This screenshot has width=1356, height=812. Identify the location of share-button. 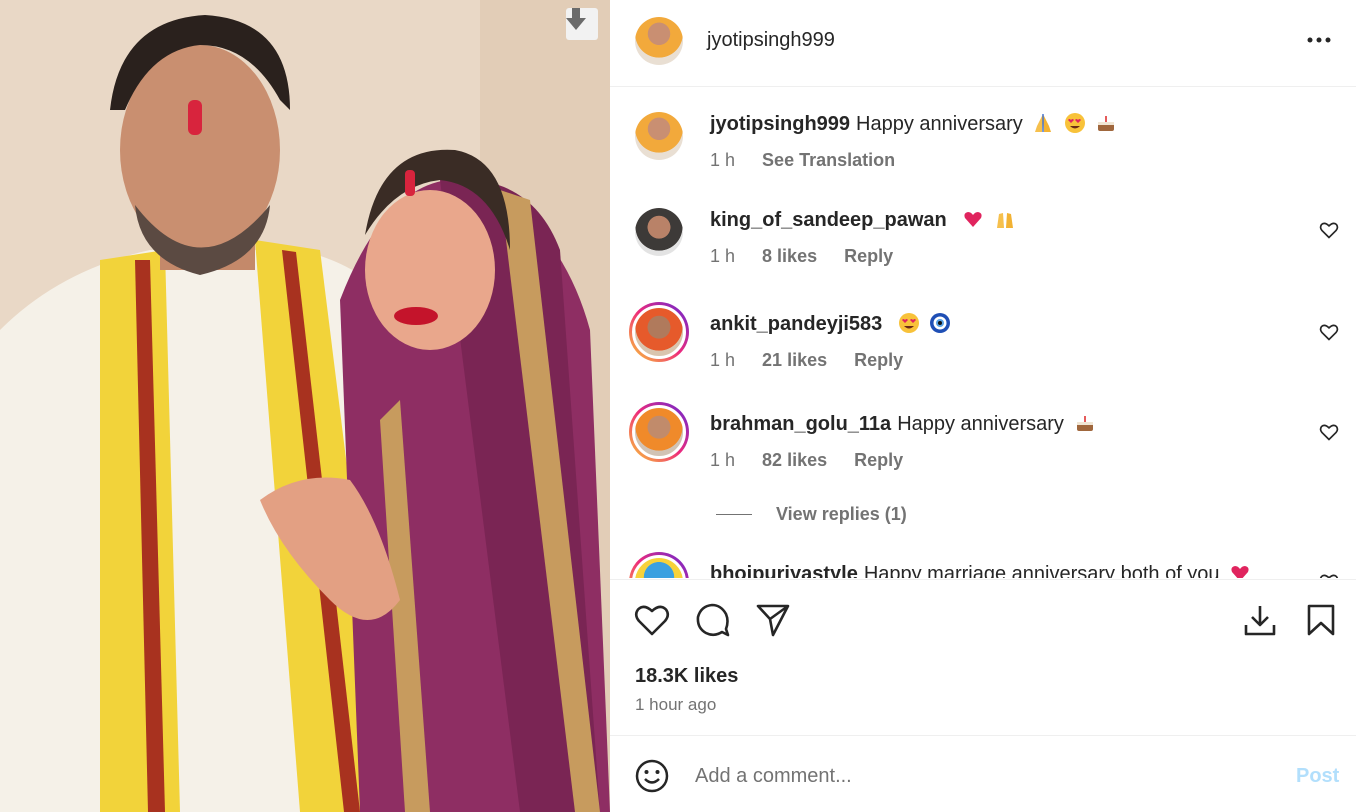
(773, 620).